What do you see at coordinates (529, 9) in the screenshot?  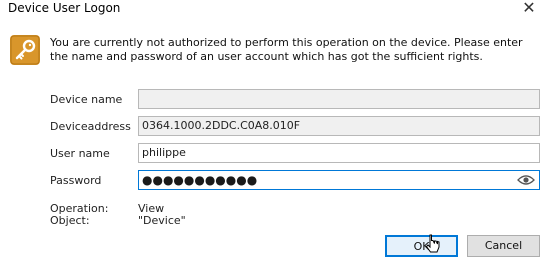 I see `close-button: ✕` at bounding box center [529, 9].